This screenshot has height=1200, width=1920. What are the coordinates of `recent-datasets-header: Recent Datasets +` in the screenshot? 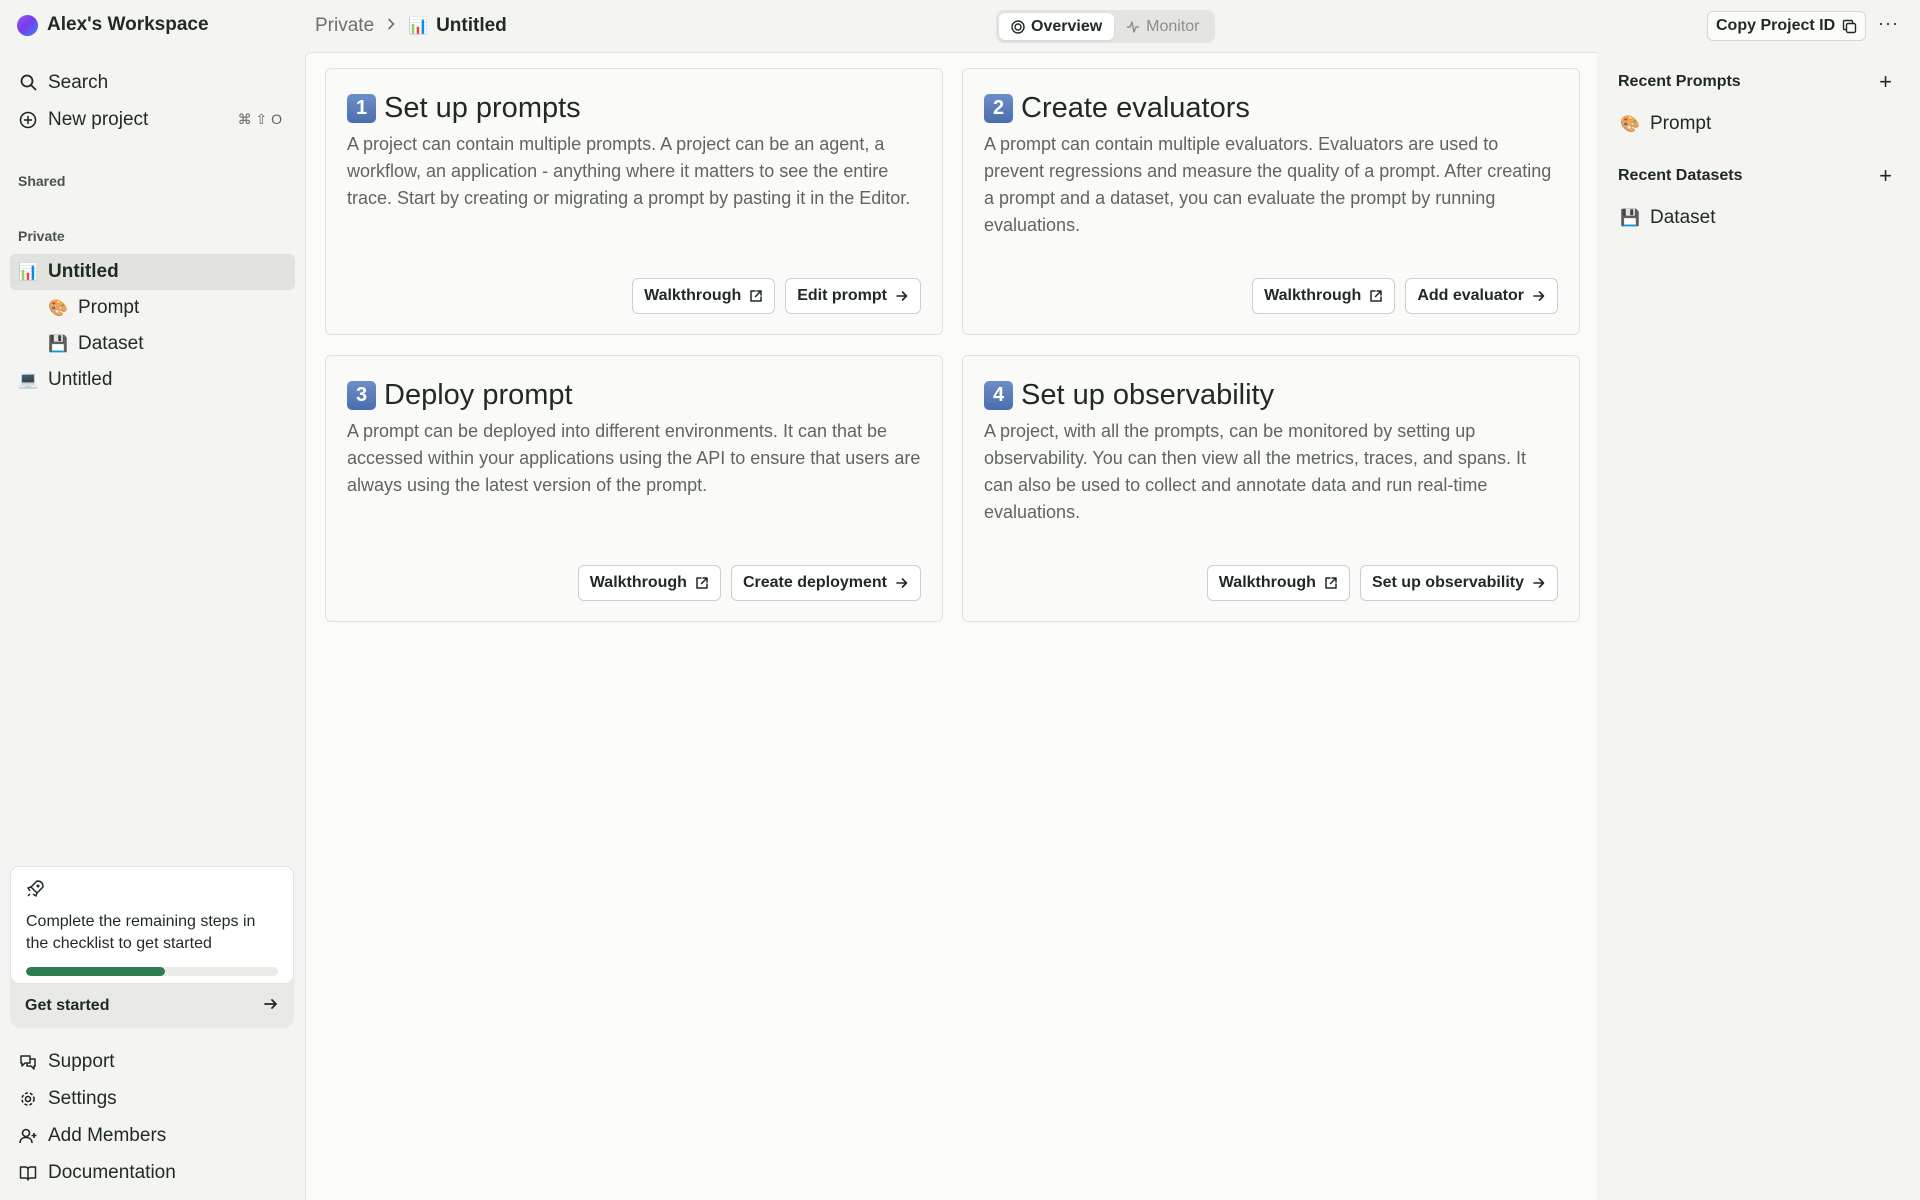 It's located at (1758, 176).